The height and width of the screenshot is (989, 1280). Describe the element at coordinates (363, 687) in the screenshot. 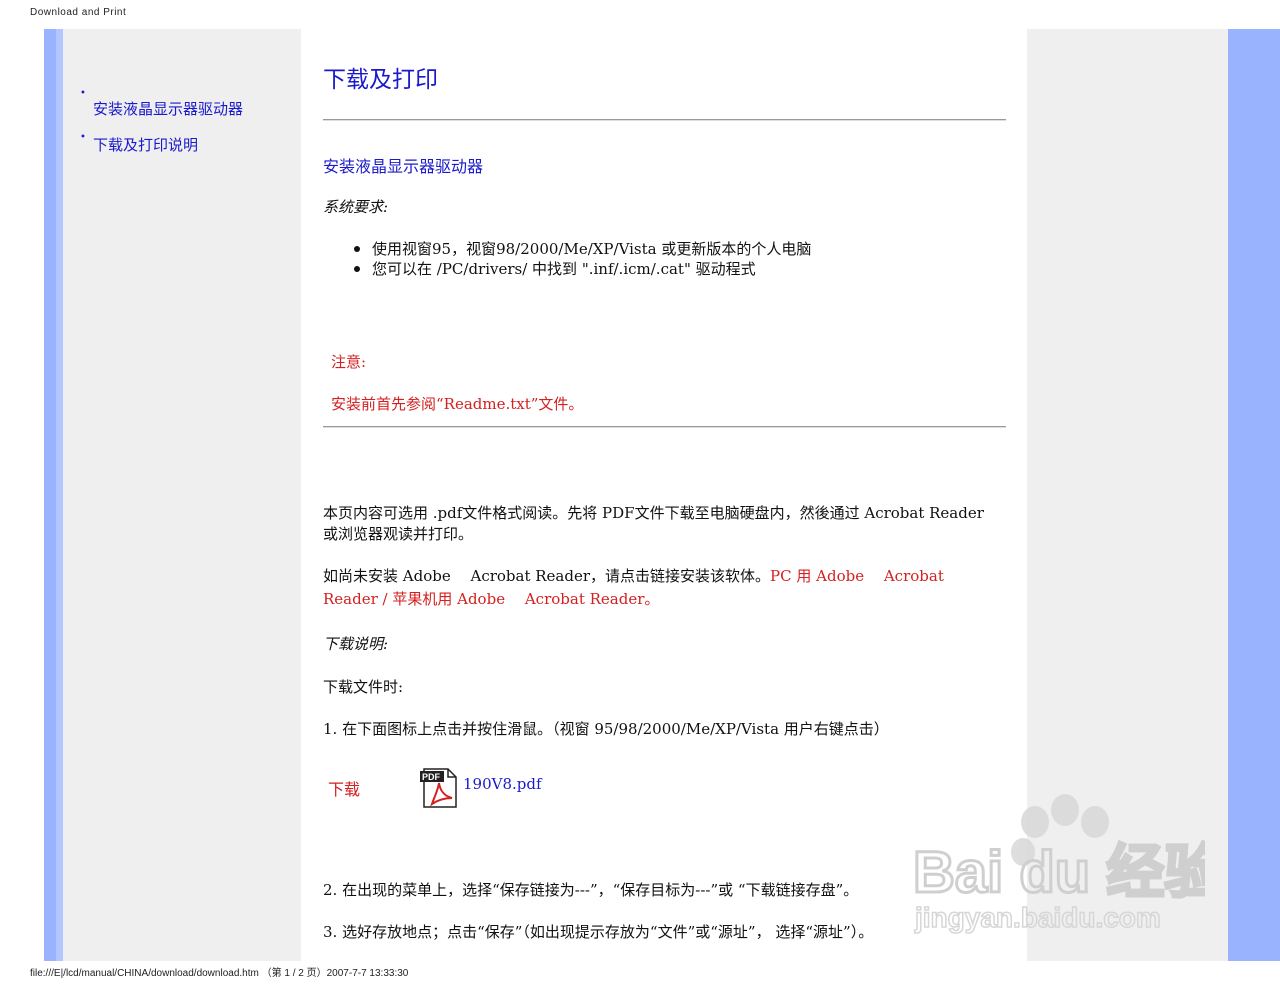

I see `download-when-text: 下载文件时:` at that location.